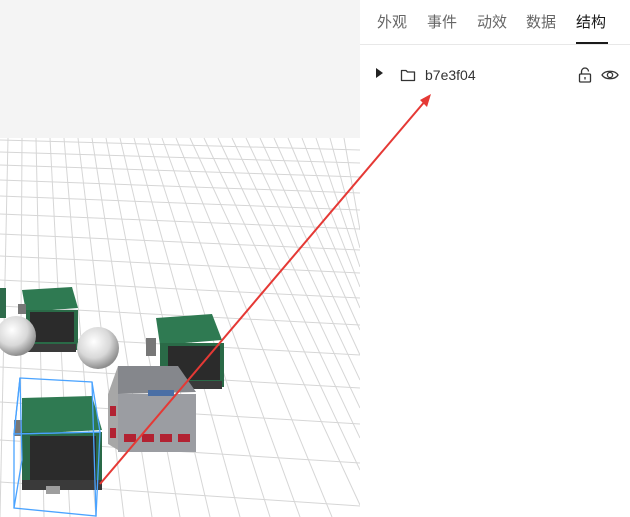 The height and width of the screenshot is (517, 630). Describe the element at coordinates (408, 75) in the screenshot. I see `folder-icon` at that location.